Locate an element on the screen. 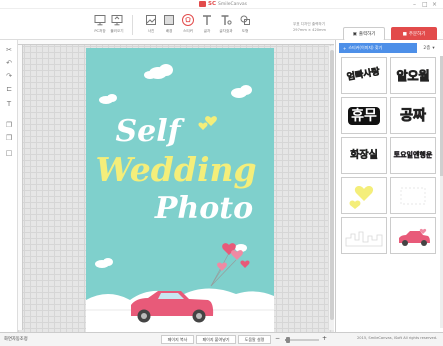  poster-title-line3: Photo is located at coordinates (203, 208).